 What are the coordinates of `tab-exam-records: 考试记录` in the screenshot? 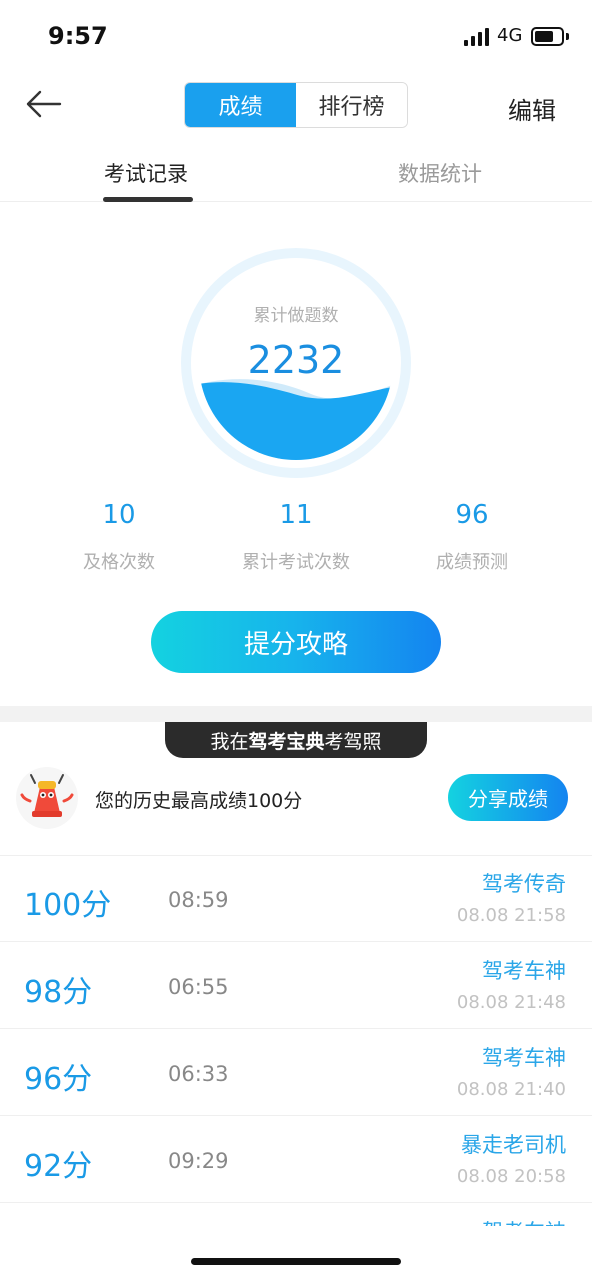 It's located at (146, 173).